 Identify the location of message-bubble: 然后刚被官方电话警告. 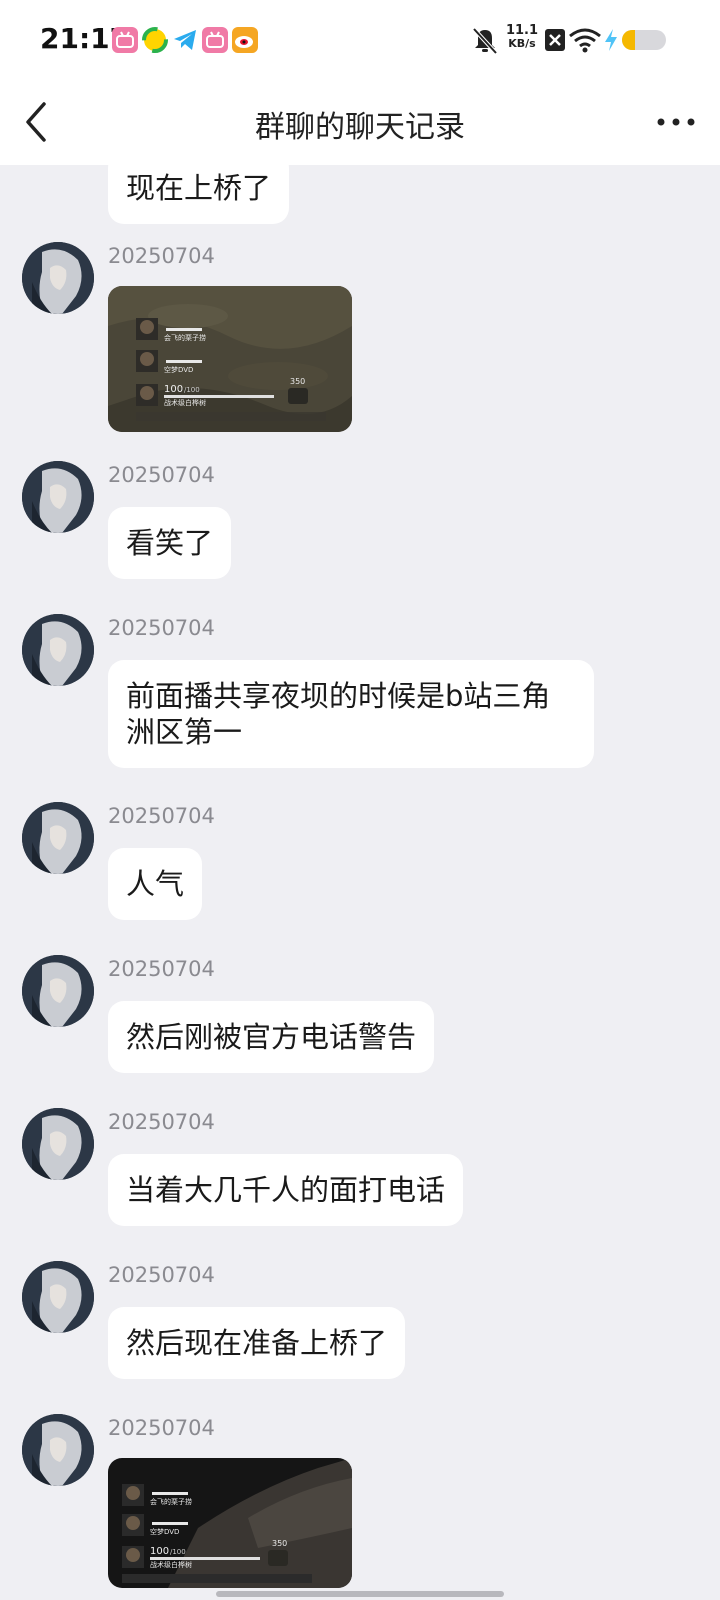
(271, 1037).